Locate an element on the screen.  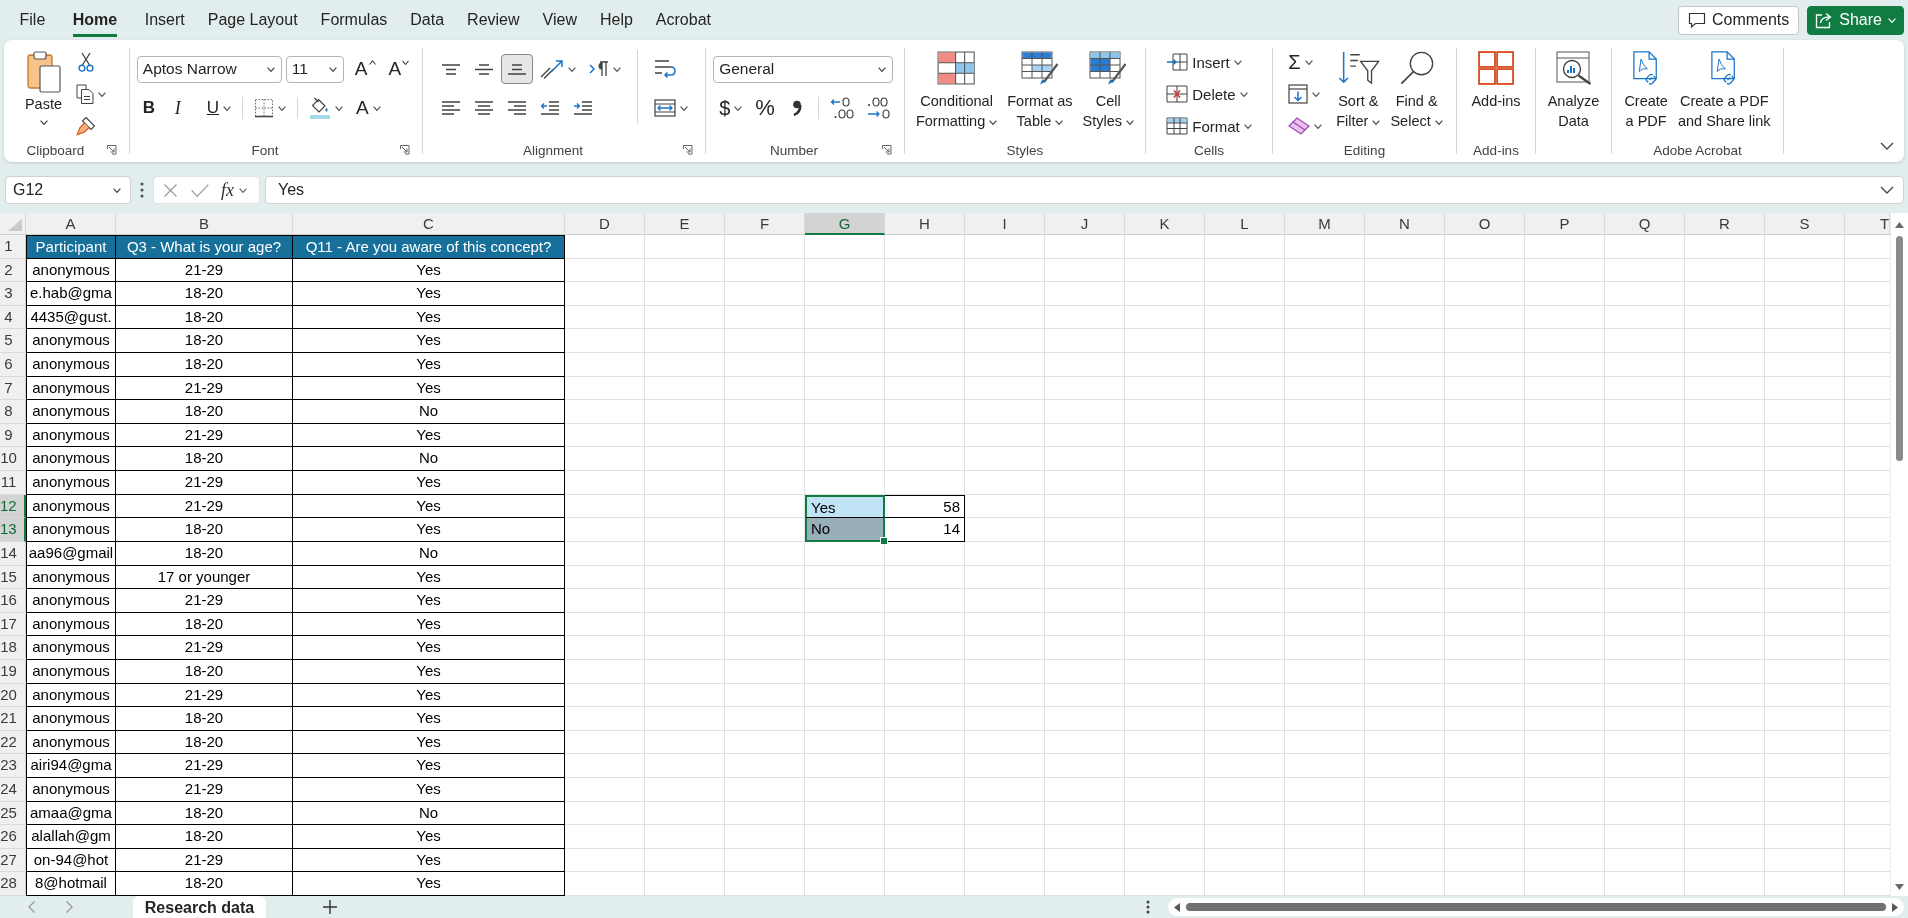
row-header: 11 is located at coordinates (13, 483).